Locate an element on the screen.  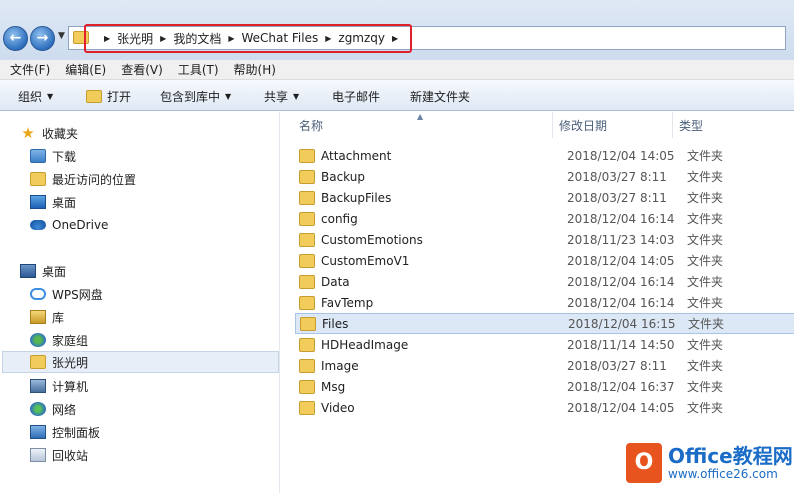
nav-computer: 计算机 is located at coordinates (59, 386).